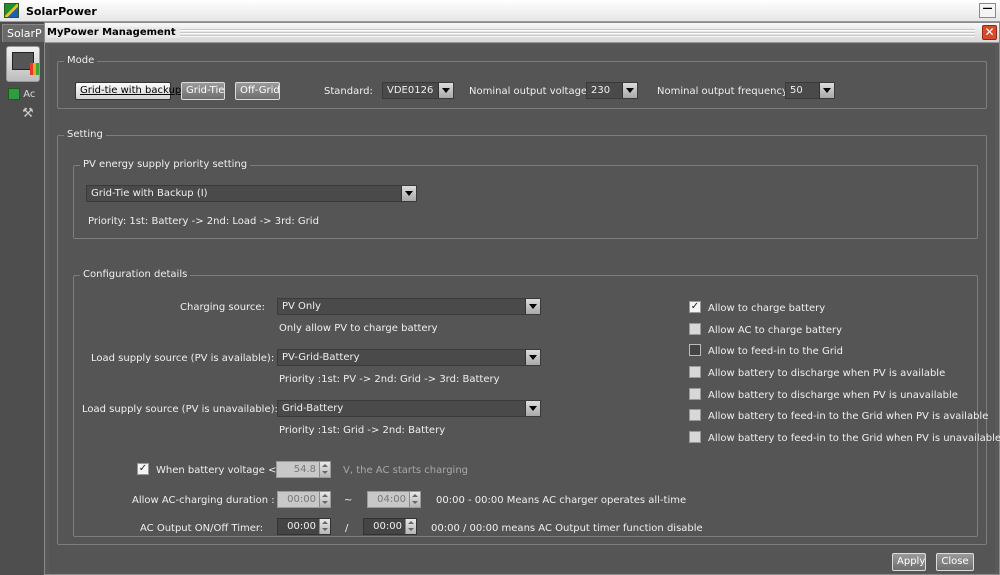 This screenshot has width=1000, height=575. I want to click on sidebar-item: Ac, so click(21, 94).